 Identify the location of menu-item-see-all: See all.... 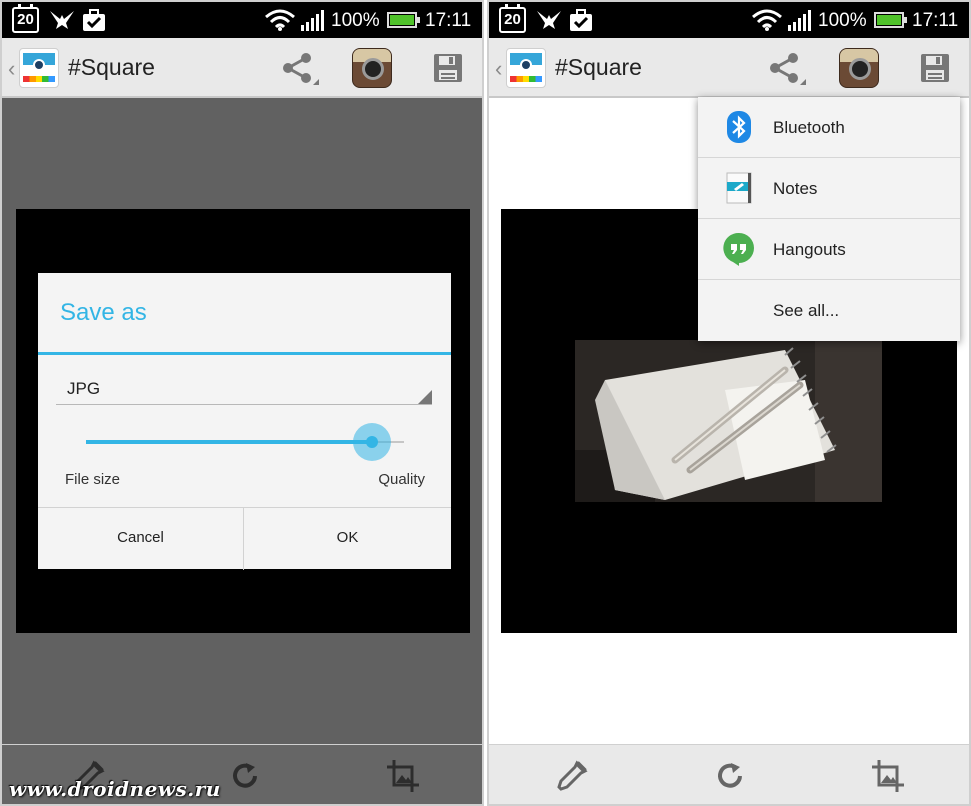
(829, 310).